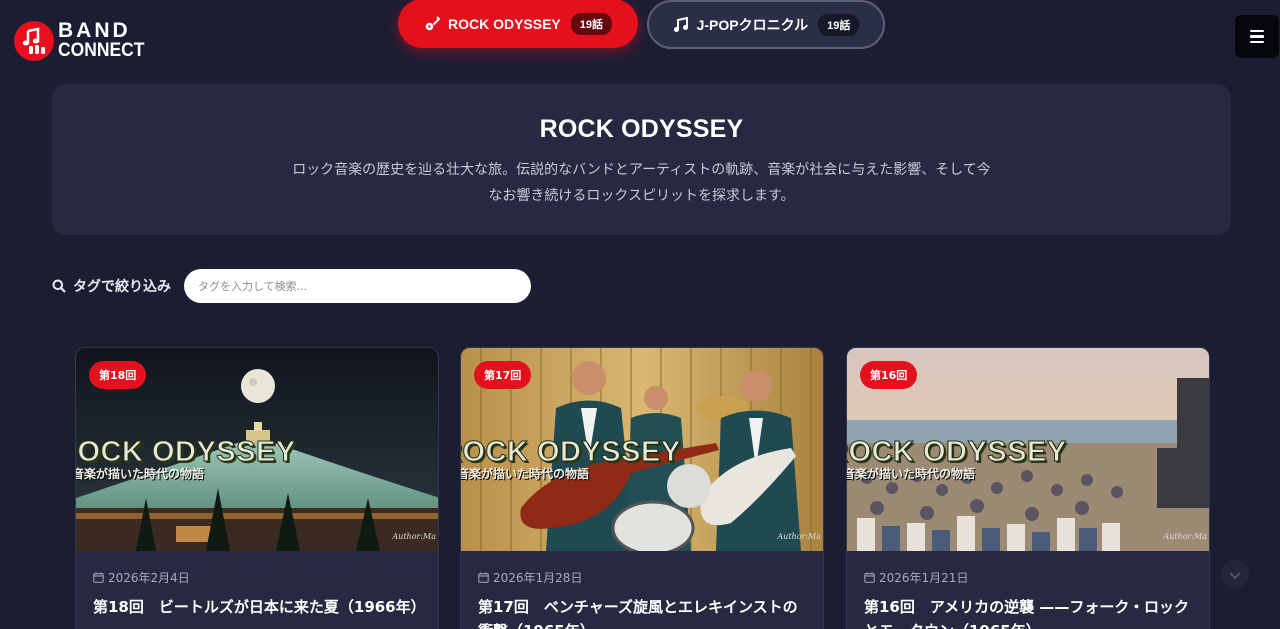  Describe the element at coordinates (681, 24) in the screenshot. I see `music-note-icon` at that location.